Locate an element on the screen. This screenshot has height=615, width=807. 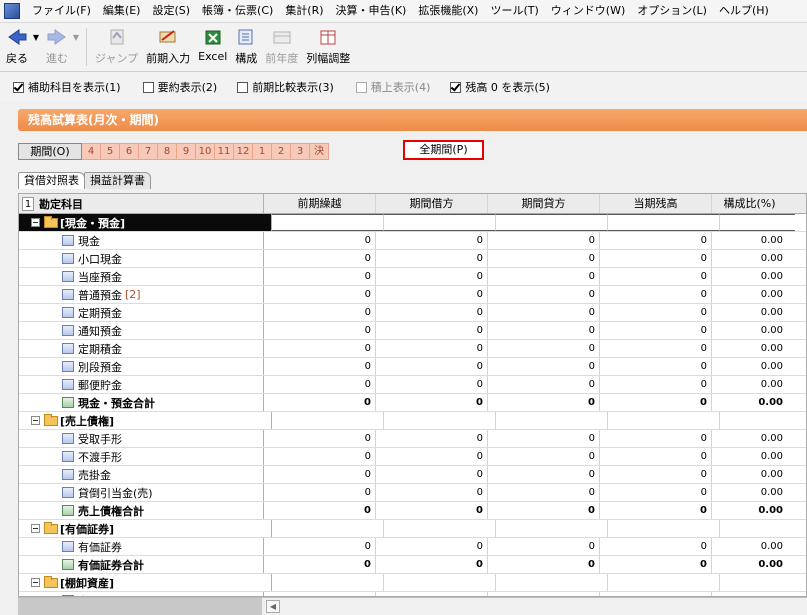
period-month: 2 is located at coordinates (281, 151).